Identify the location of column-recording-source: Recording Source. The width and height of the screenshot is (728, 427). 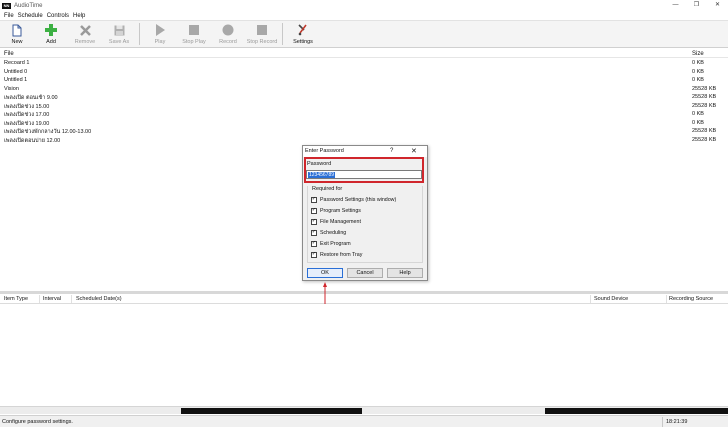
(691, 299).